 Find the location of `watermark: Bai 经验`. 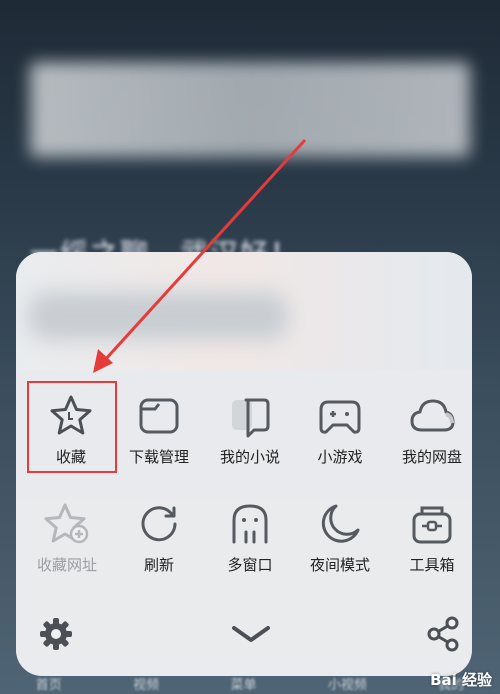

watermark: Bai 经验 is located at coordinates (461, 680).